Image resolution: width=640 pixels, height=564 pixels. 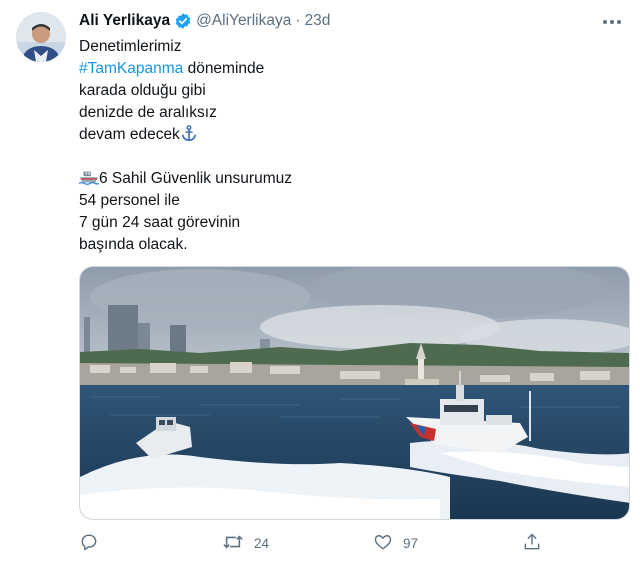 I want to click on retweet-icon, so click(x=233, y=543).